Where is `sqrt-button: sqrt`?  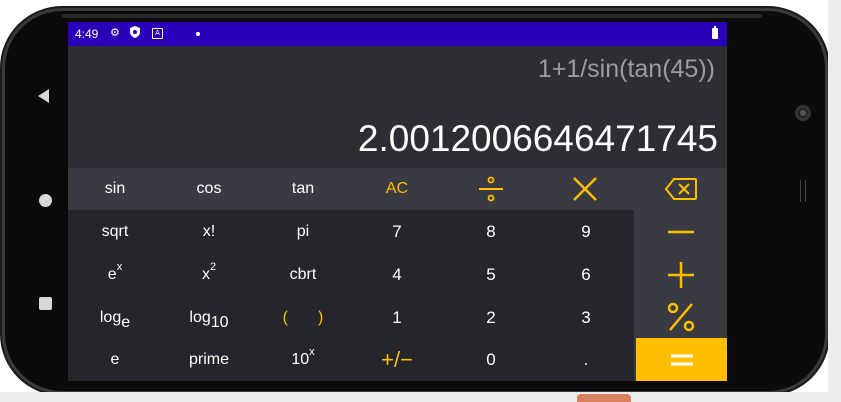 sqrt-button: sqrt is located at coordinates (115, 231).